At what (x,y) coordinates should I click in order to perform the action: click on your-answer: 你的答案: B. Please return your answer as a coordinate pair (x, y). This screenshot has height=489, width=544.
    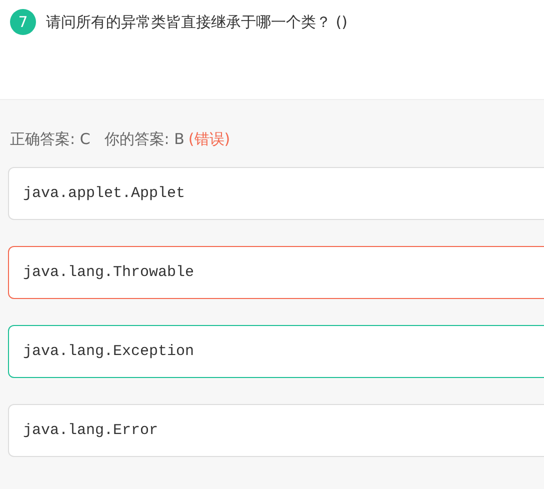
    Looking at the image, I should click on (144, 139).